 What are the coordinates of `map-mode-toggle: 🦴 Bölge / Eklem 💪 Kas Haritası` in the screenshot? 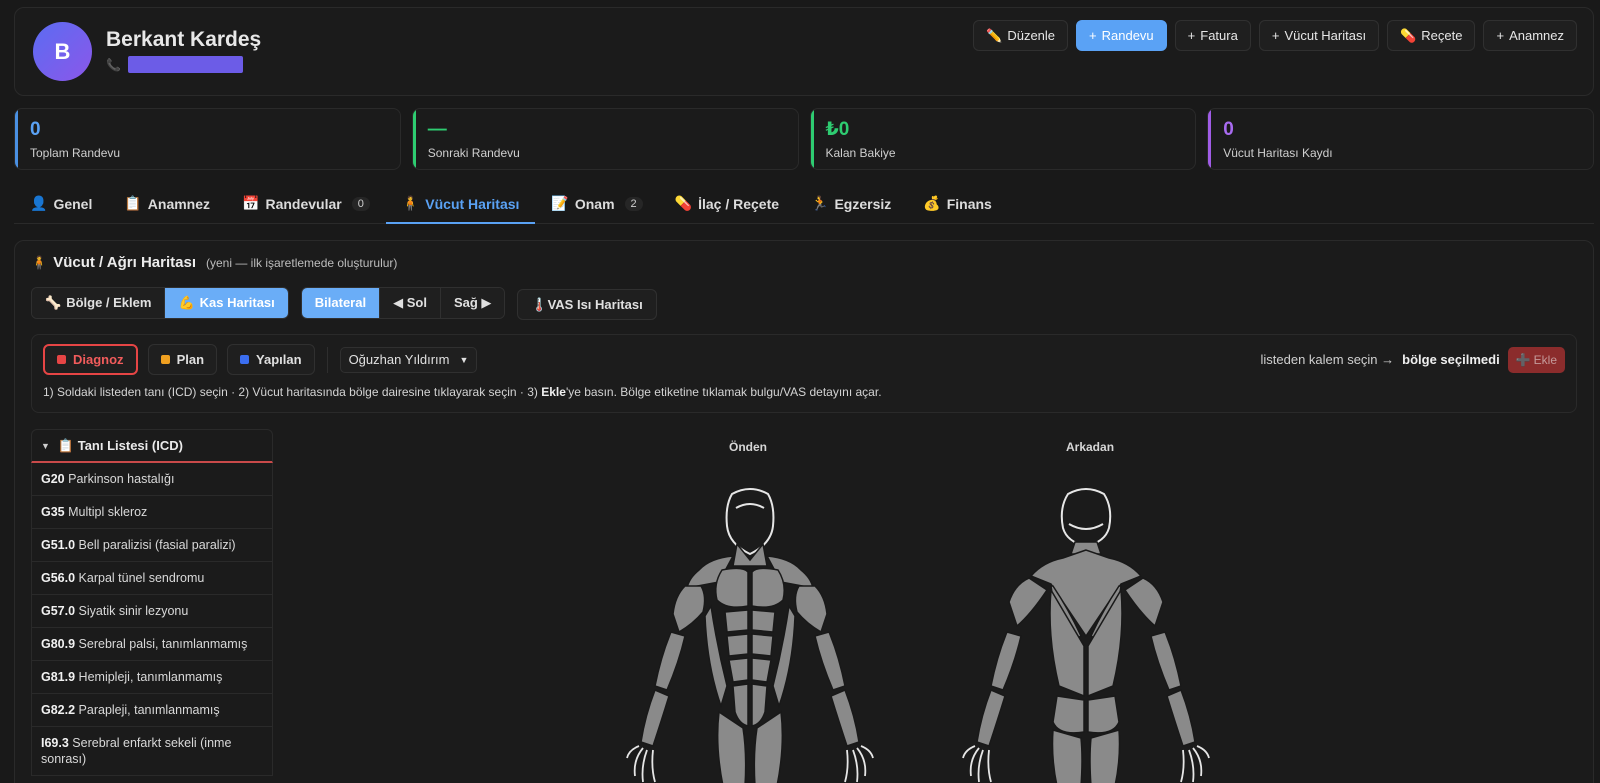 It's located at (160, 302).